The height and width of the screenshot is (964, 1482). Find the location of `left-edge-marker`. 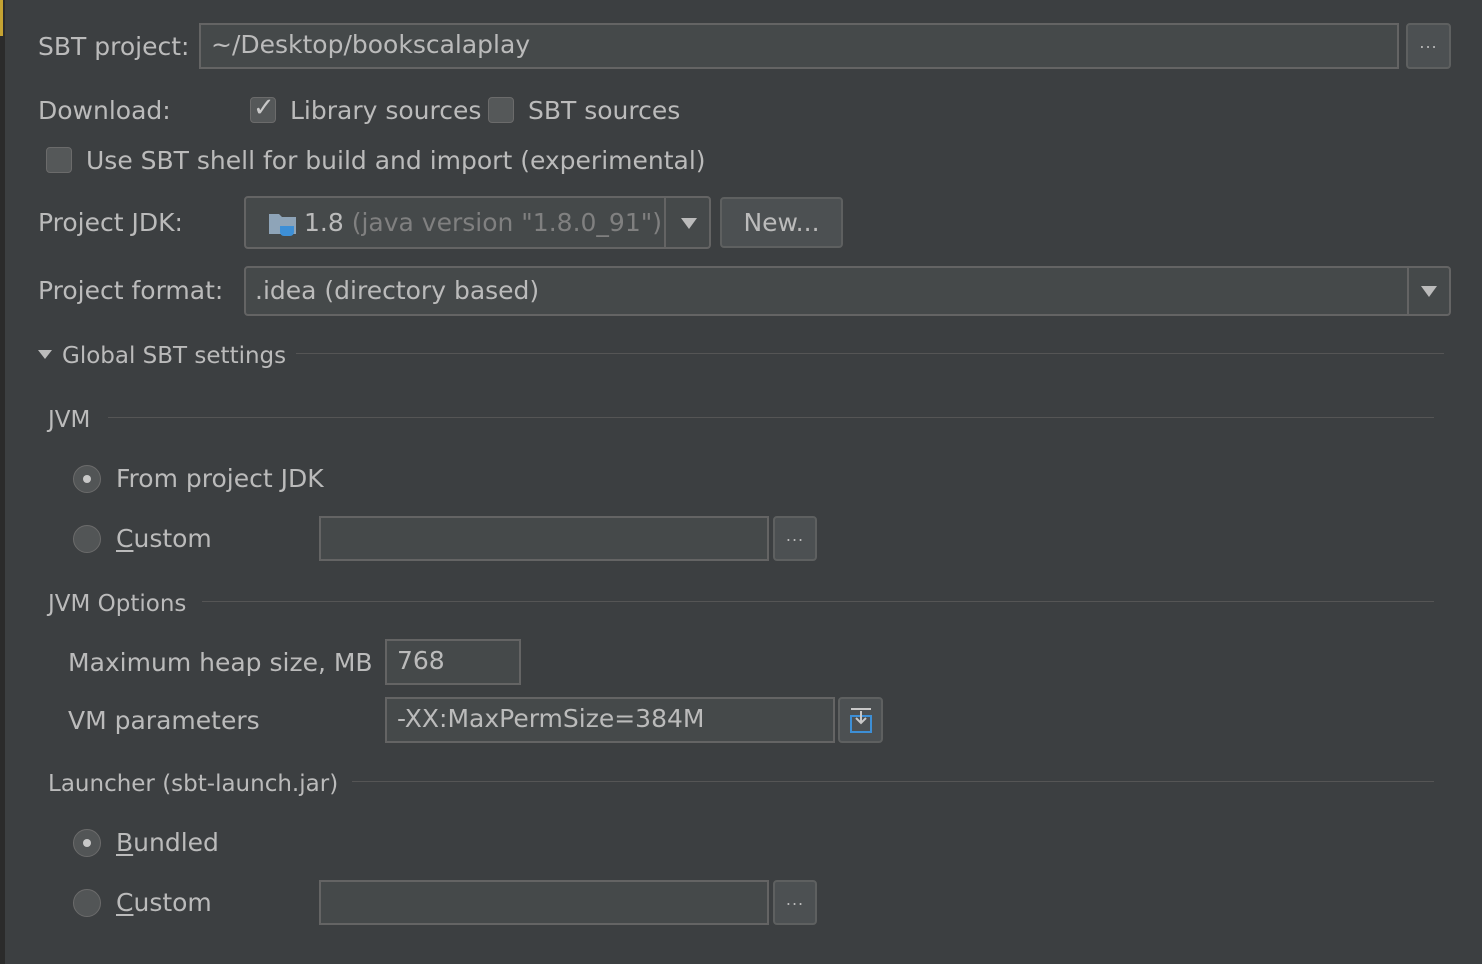

left-edge-marker is located at coordinates (1, 18).